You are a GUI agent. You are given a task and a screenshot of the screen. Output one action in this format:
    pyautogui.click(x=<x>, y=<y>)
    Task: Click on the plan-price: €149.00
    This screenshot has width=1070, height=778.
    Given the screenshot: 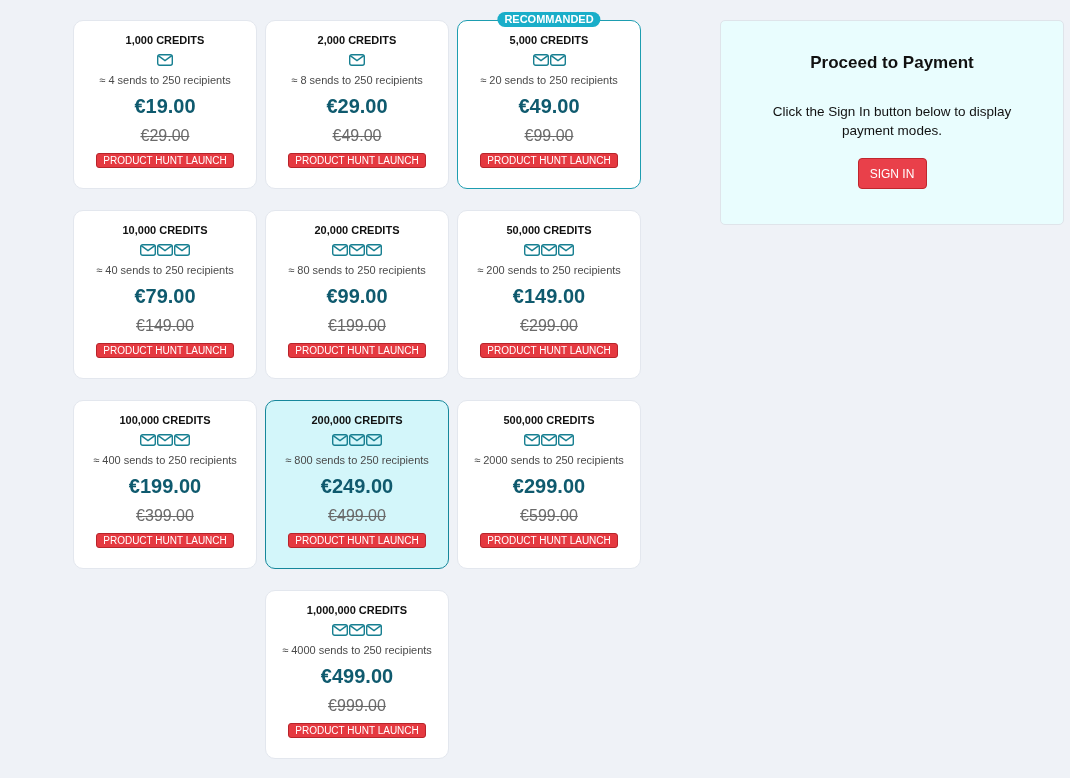 What is the action you would take?
    pyautogui.click(x=549, y=296)
    